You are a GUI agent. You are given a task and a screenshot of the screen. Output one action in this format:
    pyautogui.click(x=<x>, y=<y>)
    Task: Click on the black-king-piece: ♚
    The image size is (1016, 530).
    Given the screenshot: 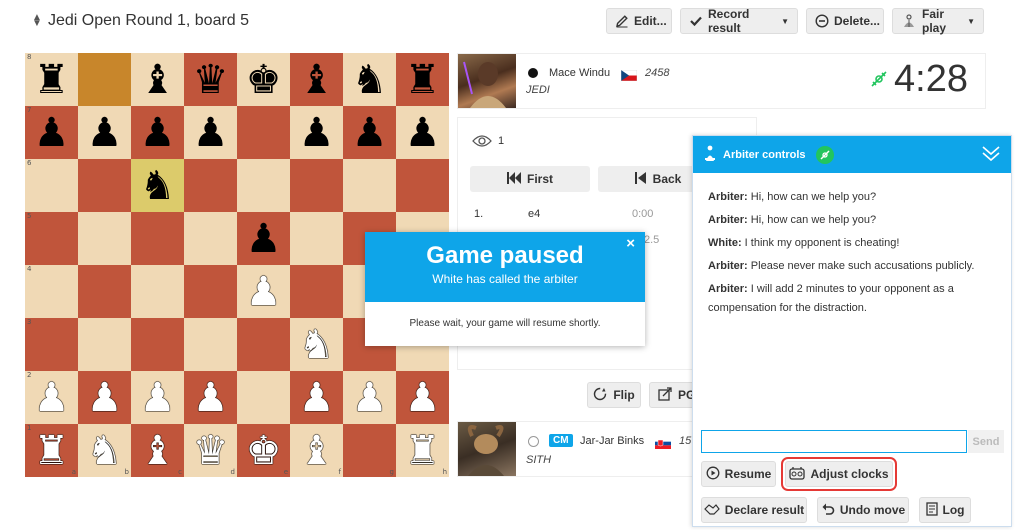 What is the action you would take?
    pyautogui.click(x=264, y=80)
    